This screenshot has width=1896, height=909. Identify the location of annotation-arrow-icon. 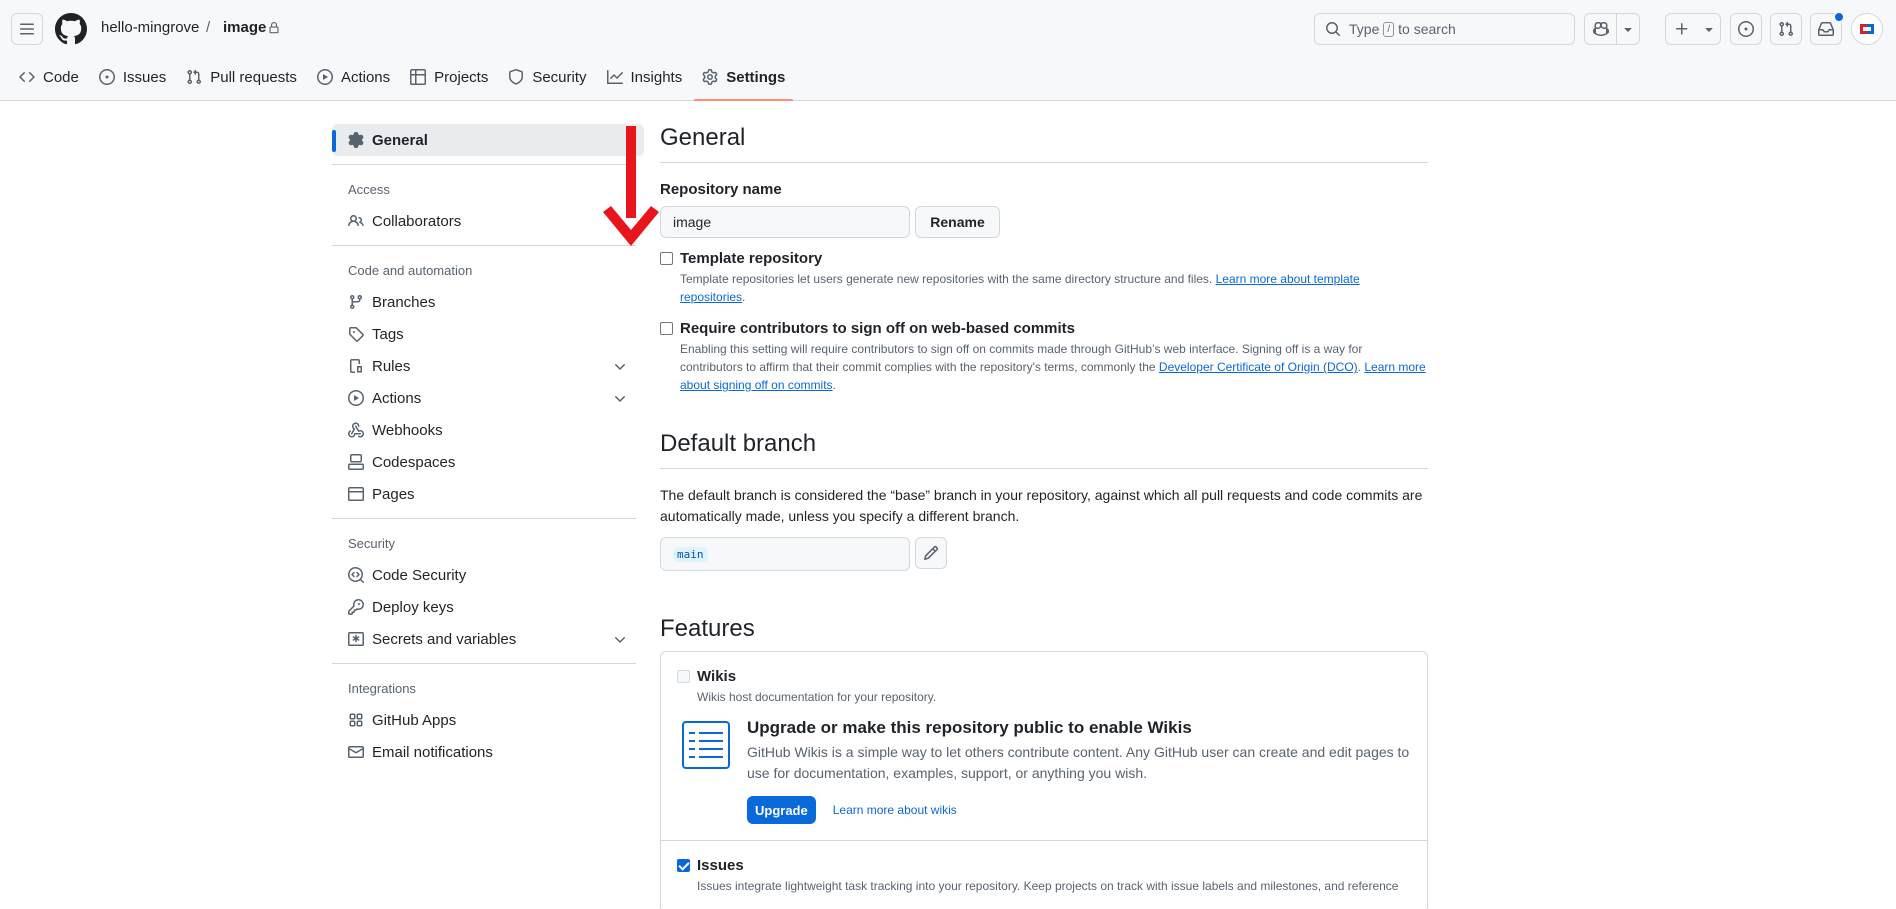
(631, 186).